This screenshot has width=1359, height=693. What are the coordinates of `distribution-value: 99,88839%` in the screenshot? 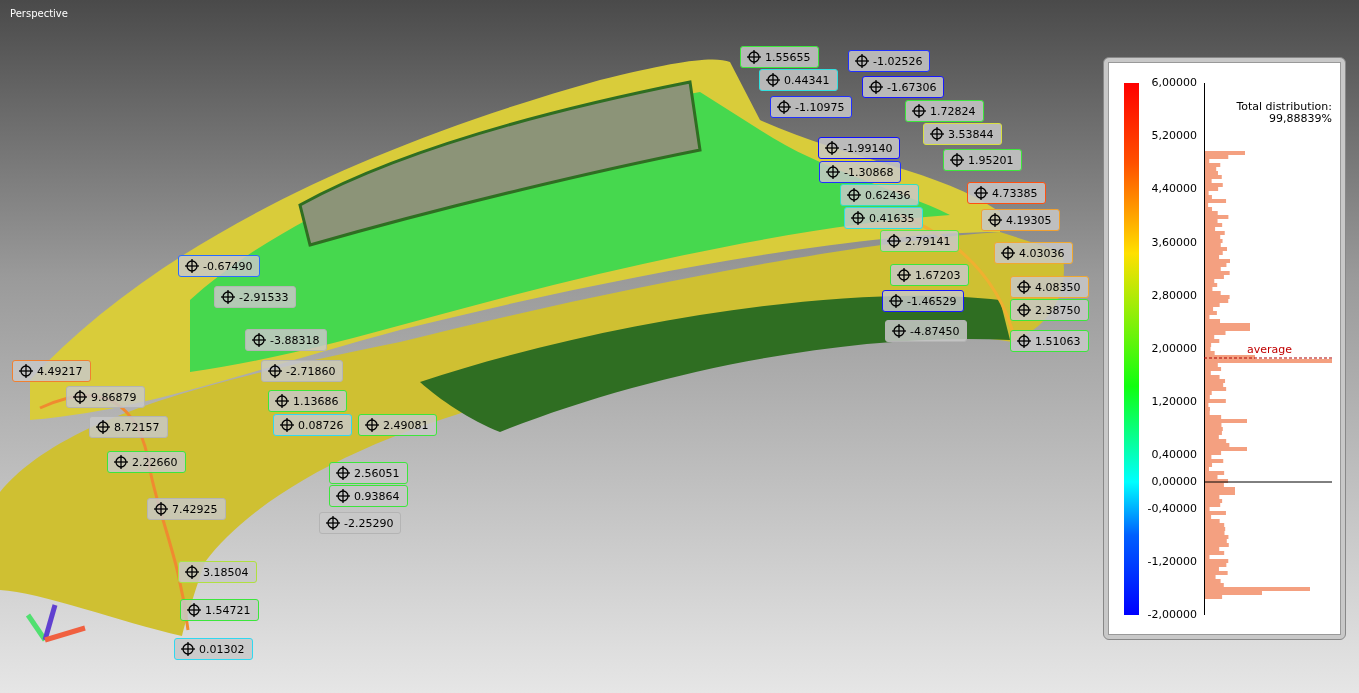 It's located at (1300, 119).